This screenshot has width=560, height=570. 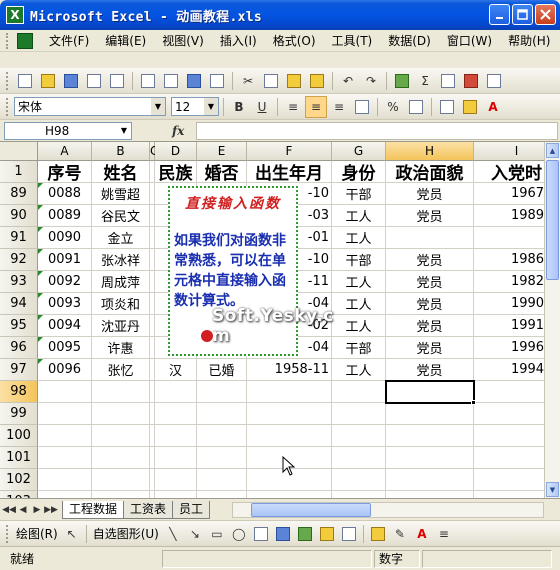 What do you see at coordinates (117, 81) in the screenshot?
I see `email-icon` at bounding box center [117, 81].